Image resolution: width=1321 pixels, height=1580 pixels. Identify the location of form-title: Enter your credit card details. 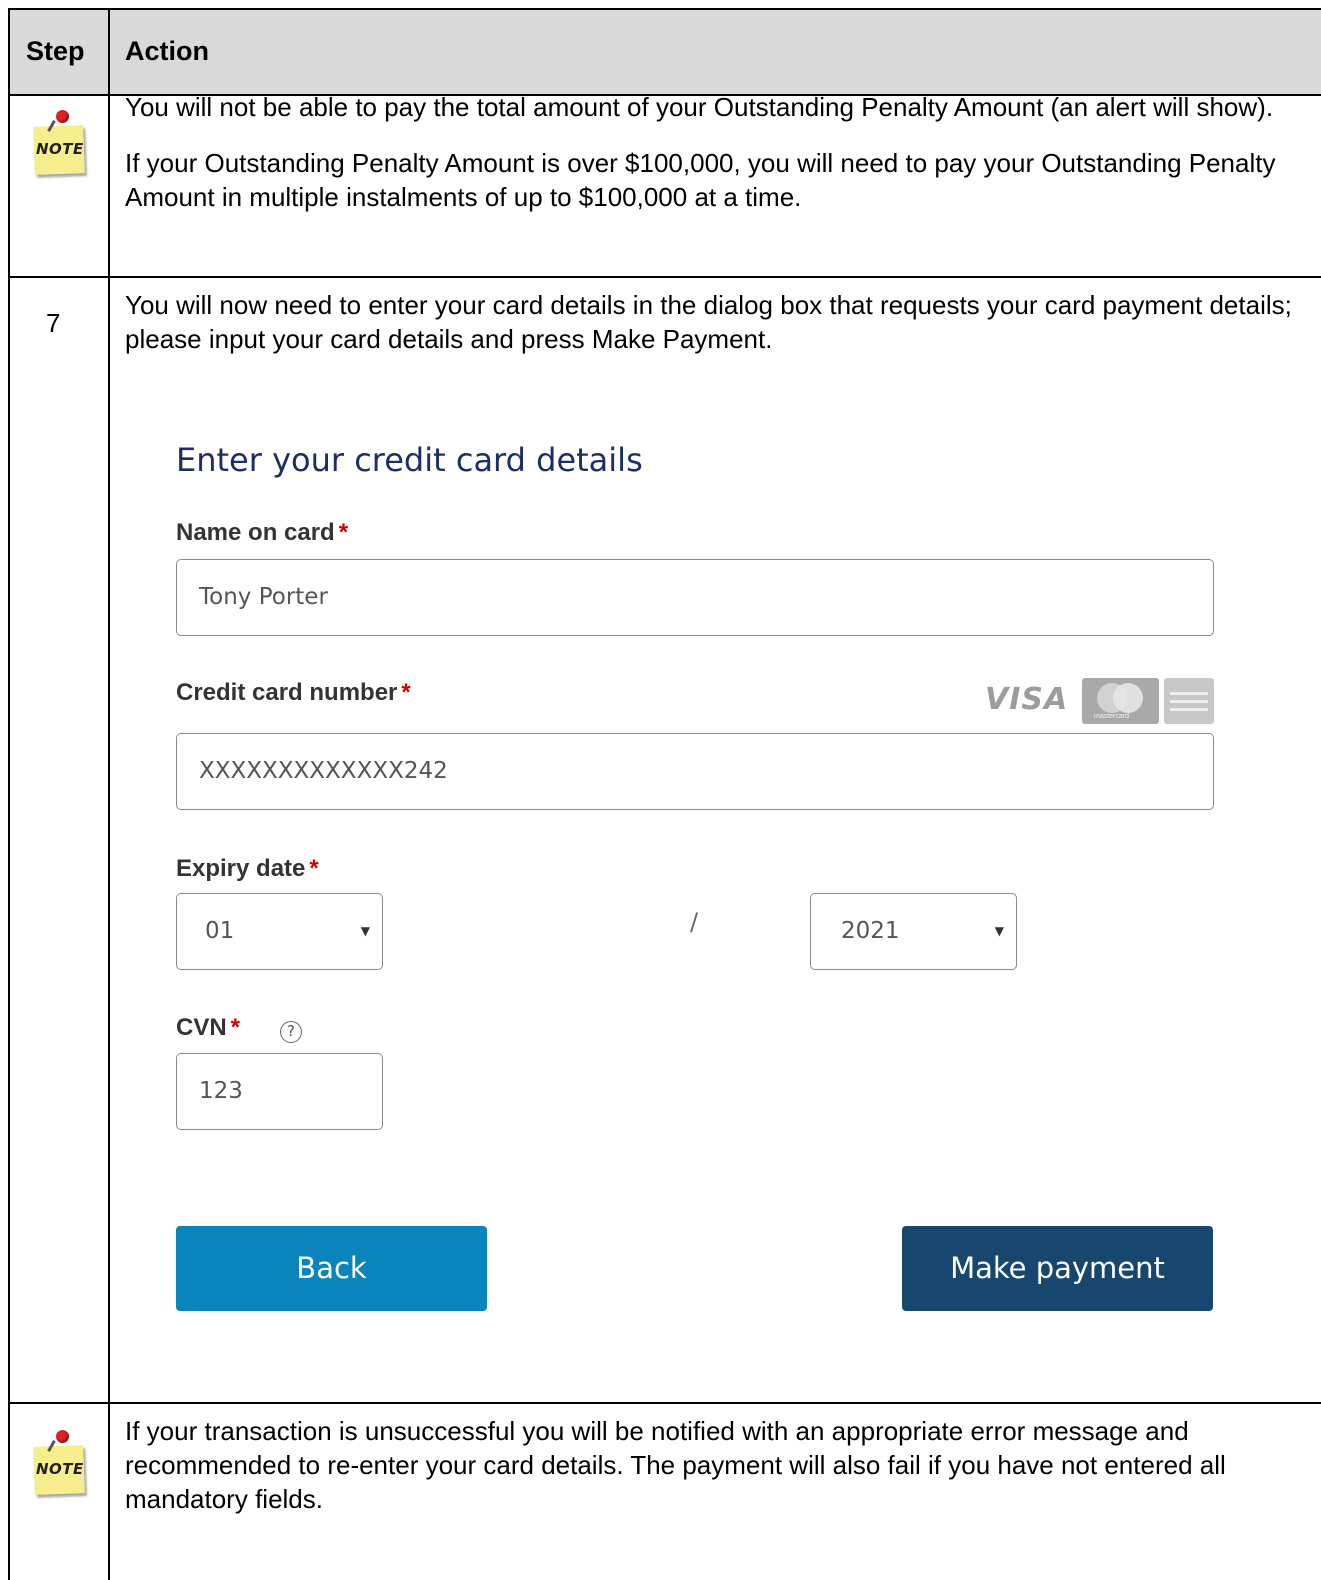
(409, 460).